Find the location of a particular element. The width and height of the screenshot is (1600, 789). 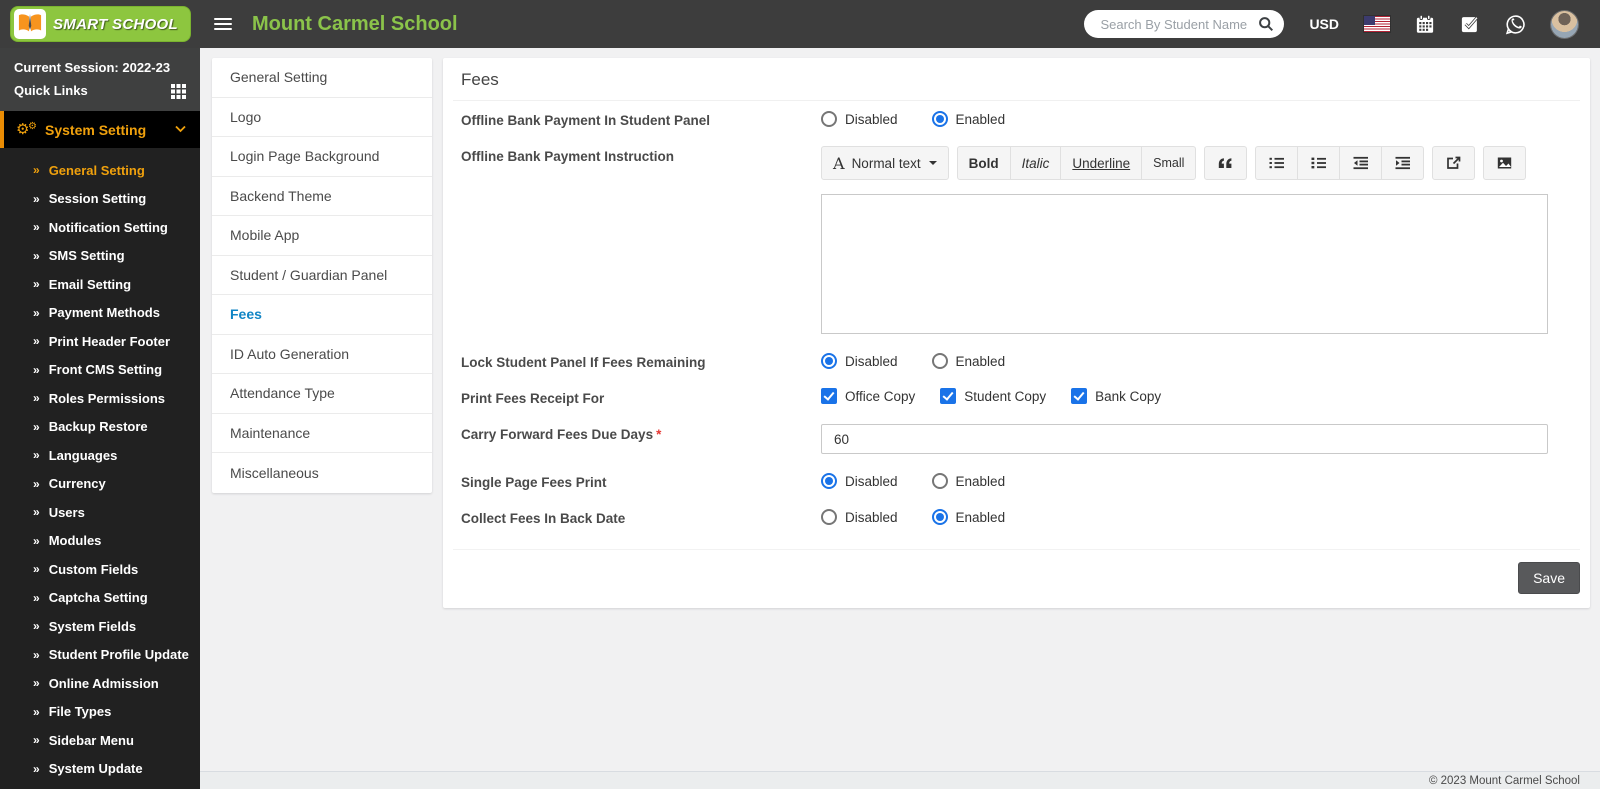

sidebar-item-file-types: » File Types is located at coordinates (100, 712).